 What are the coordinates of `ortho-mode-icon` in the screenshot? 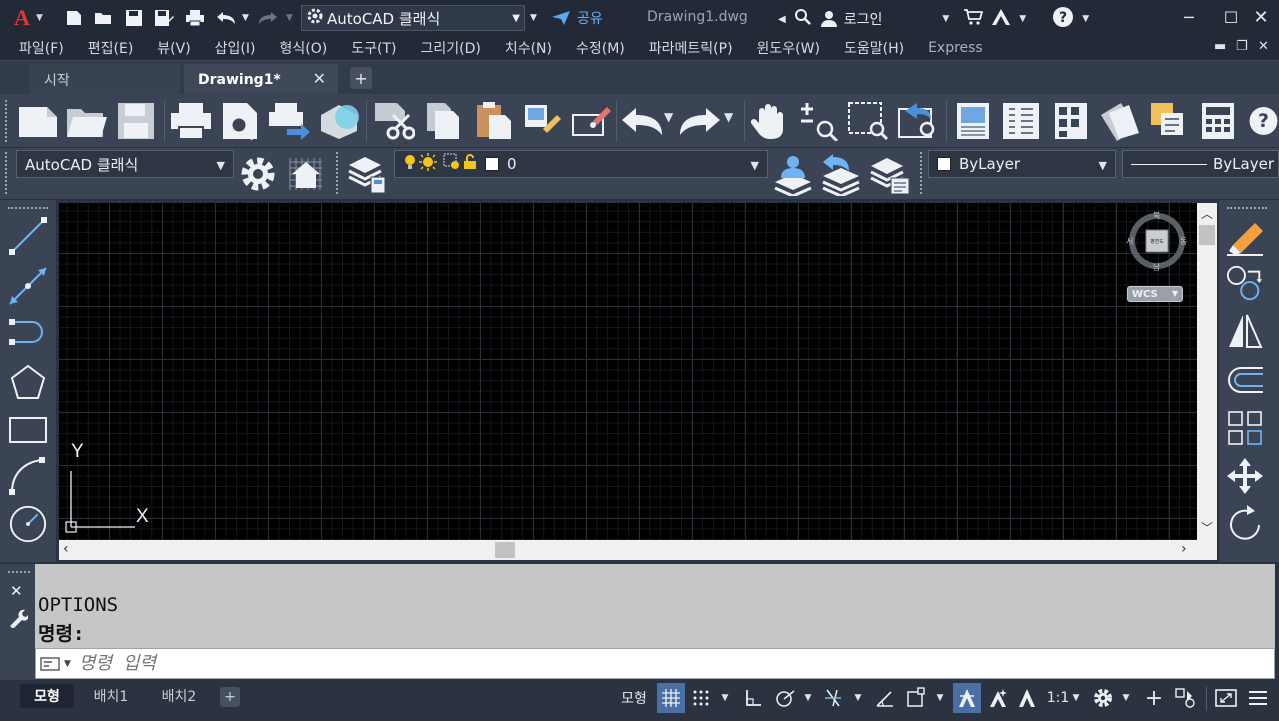 It's located at (753, 698).